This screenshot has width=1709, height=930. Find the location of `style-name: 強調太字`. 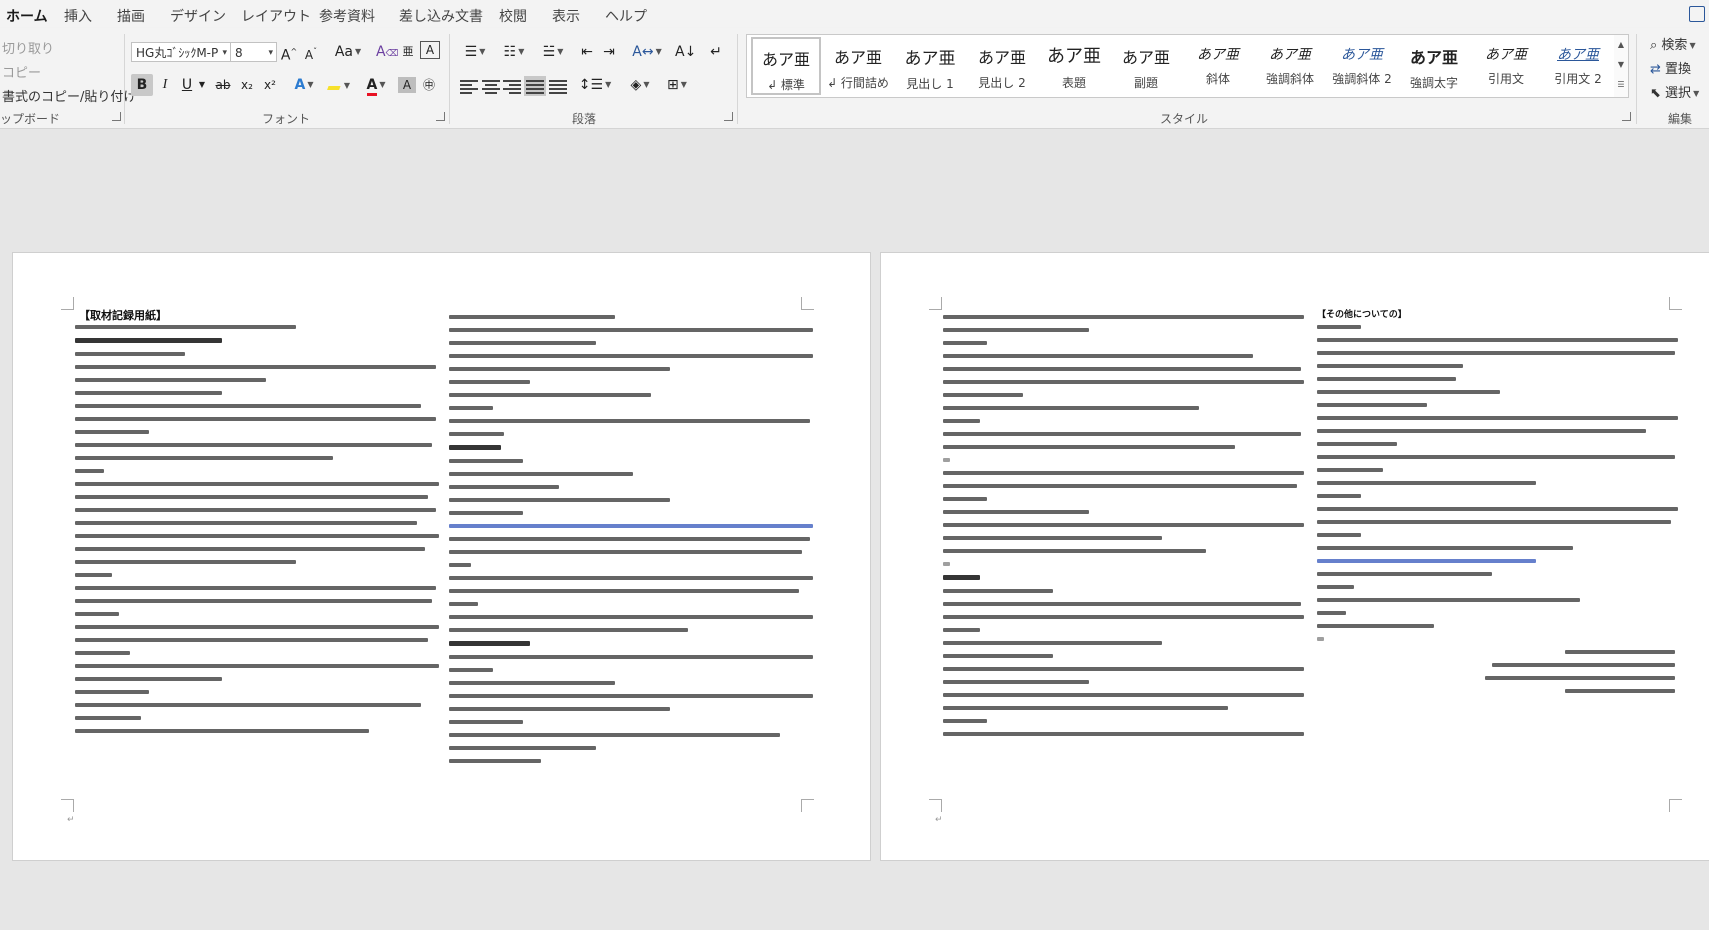

style-name: 強調太字 is located at coordinates (1433, 83).